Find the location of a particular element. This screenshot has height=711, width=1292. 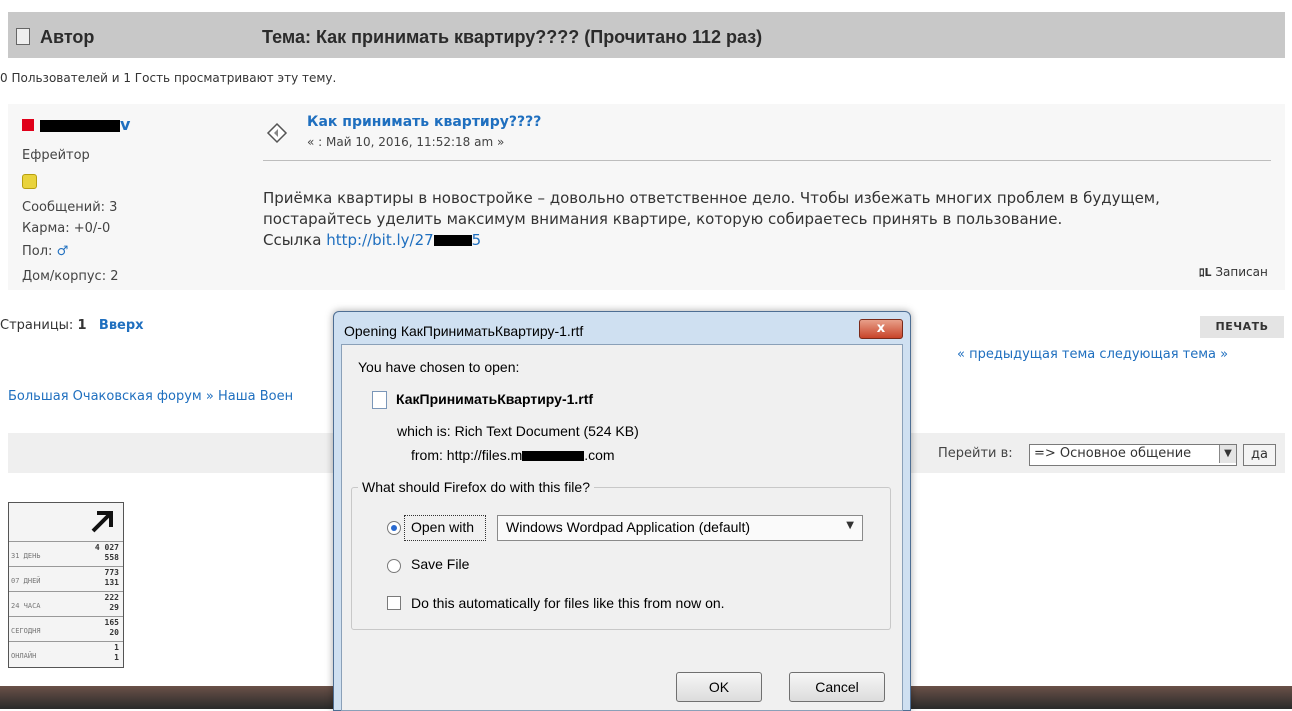

auto-action-checkbox is located at coordinates (394, 603).